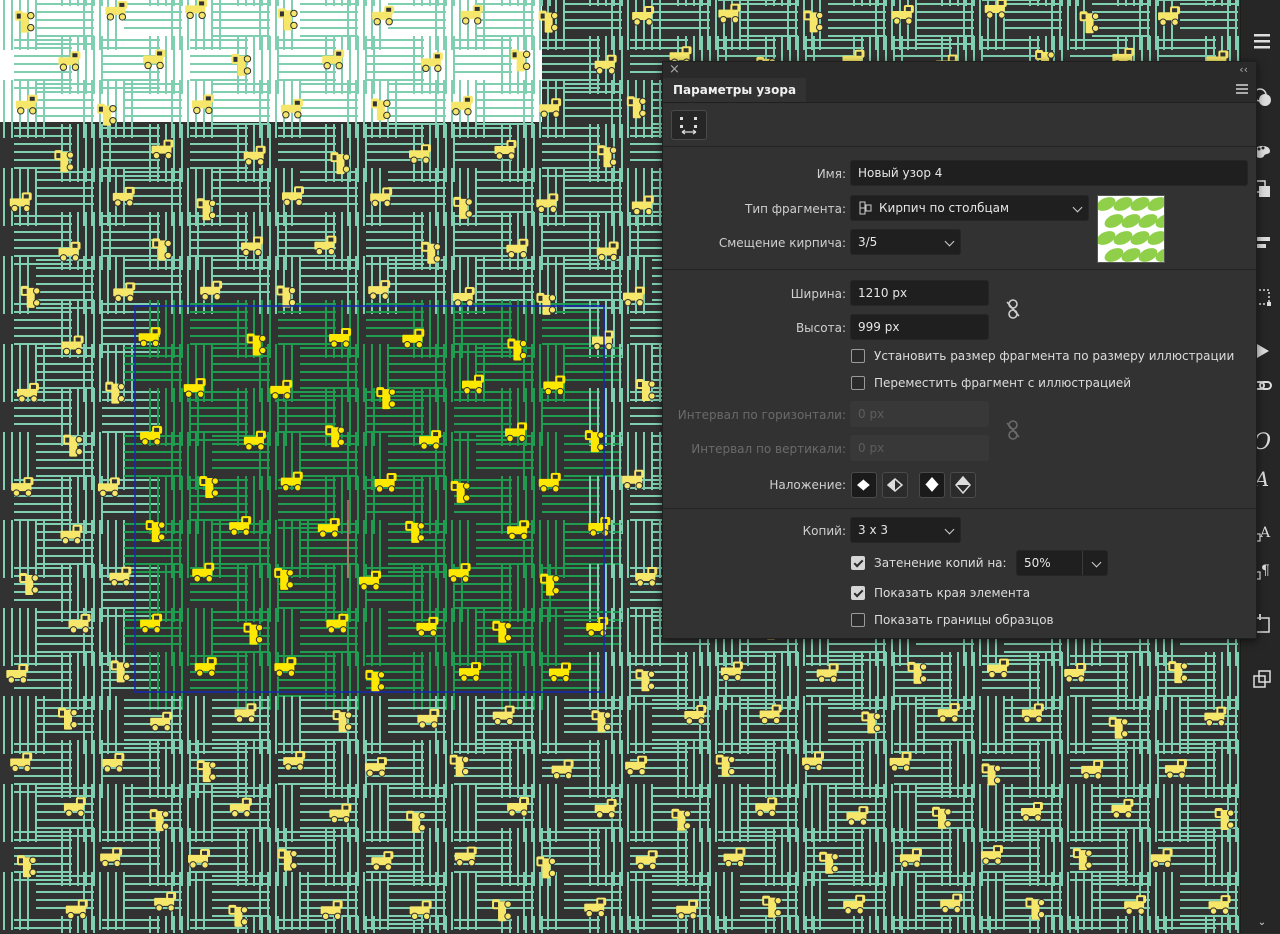  Describe the element at coordinates (858, 563) in the screenshot. I see `dim-copies-checkbox` at that location.